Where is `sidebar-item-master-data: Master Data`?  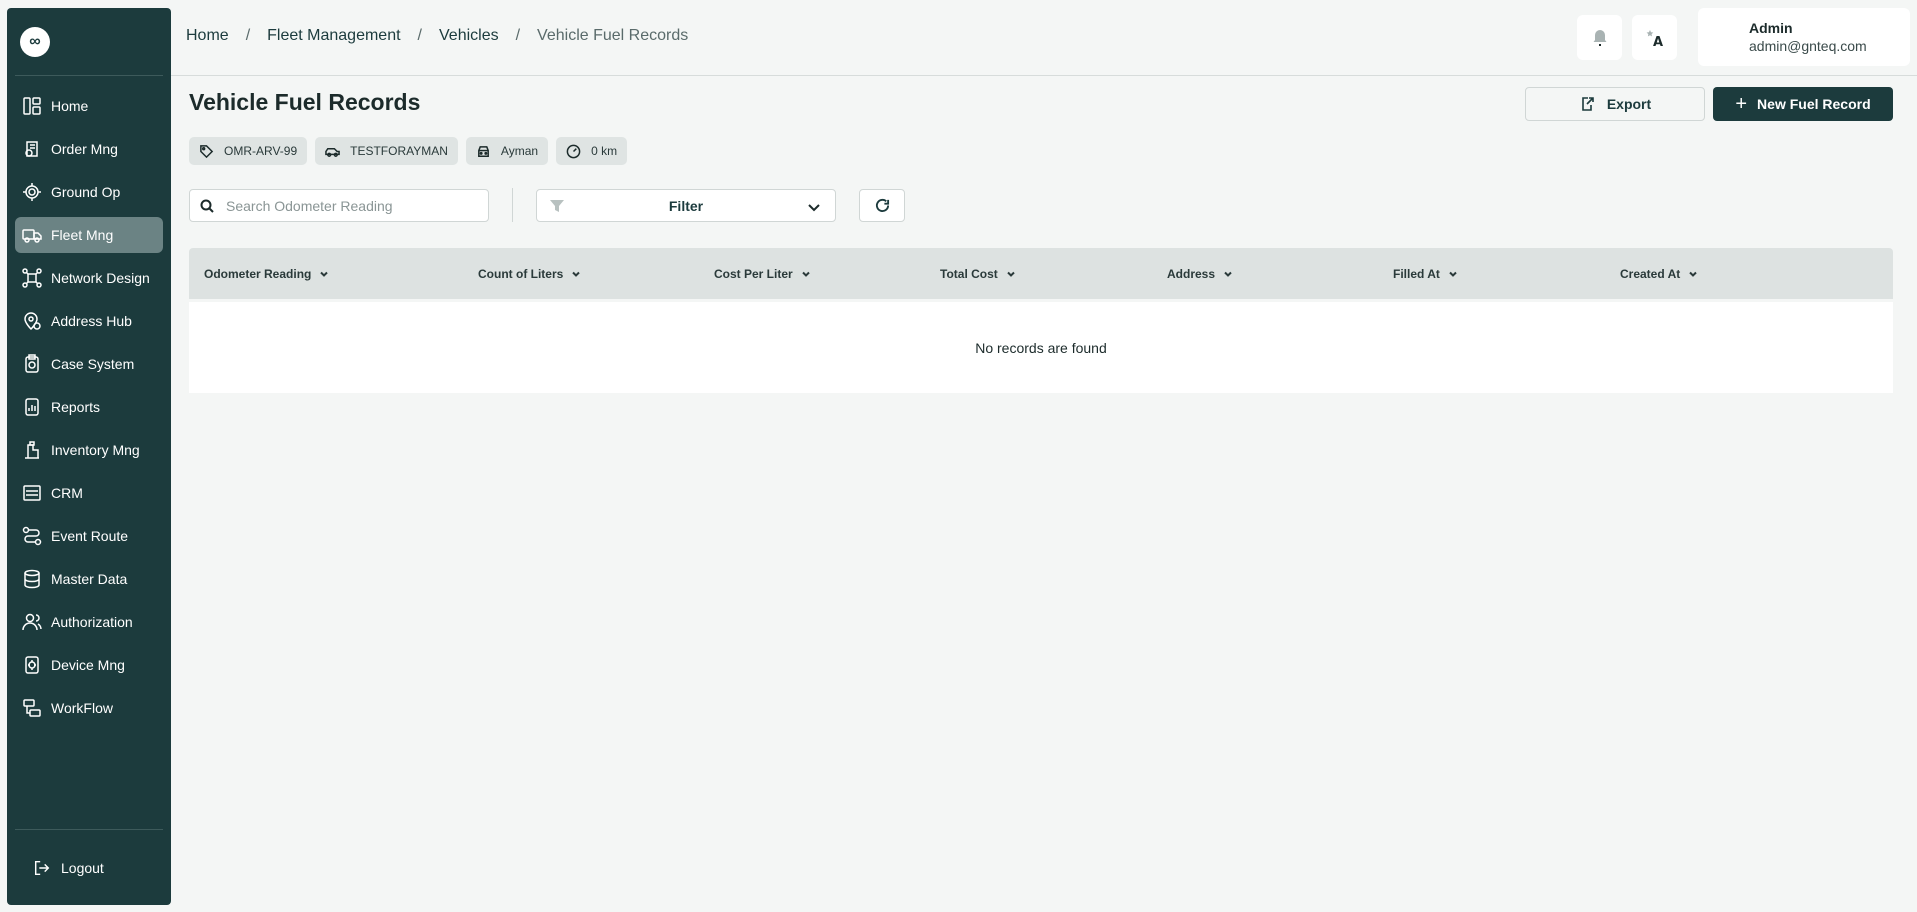 sidebar-item-master-data: Master Data is located at coordinates (89, 579).